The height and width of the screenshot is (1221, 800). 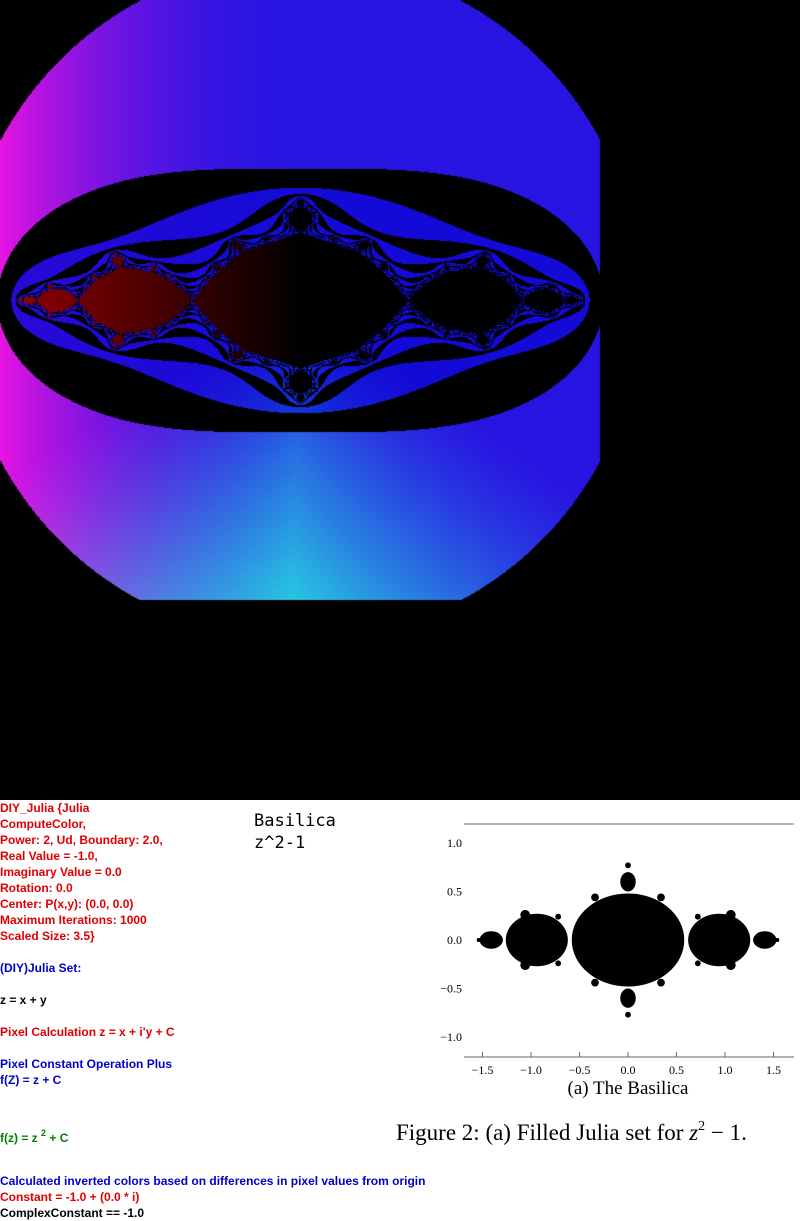 What do you see at coordinates (451, 989) in the screenshot?
I see `y-tick-label: −0.5` at bounding box center [451, 989].